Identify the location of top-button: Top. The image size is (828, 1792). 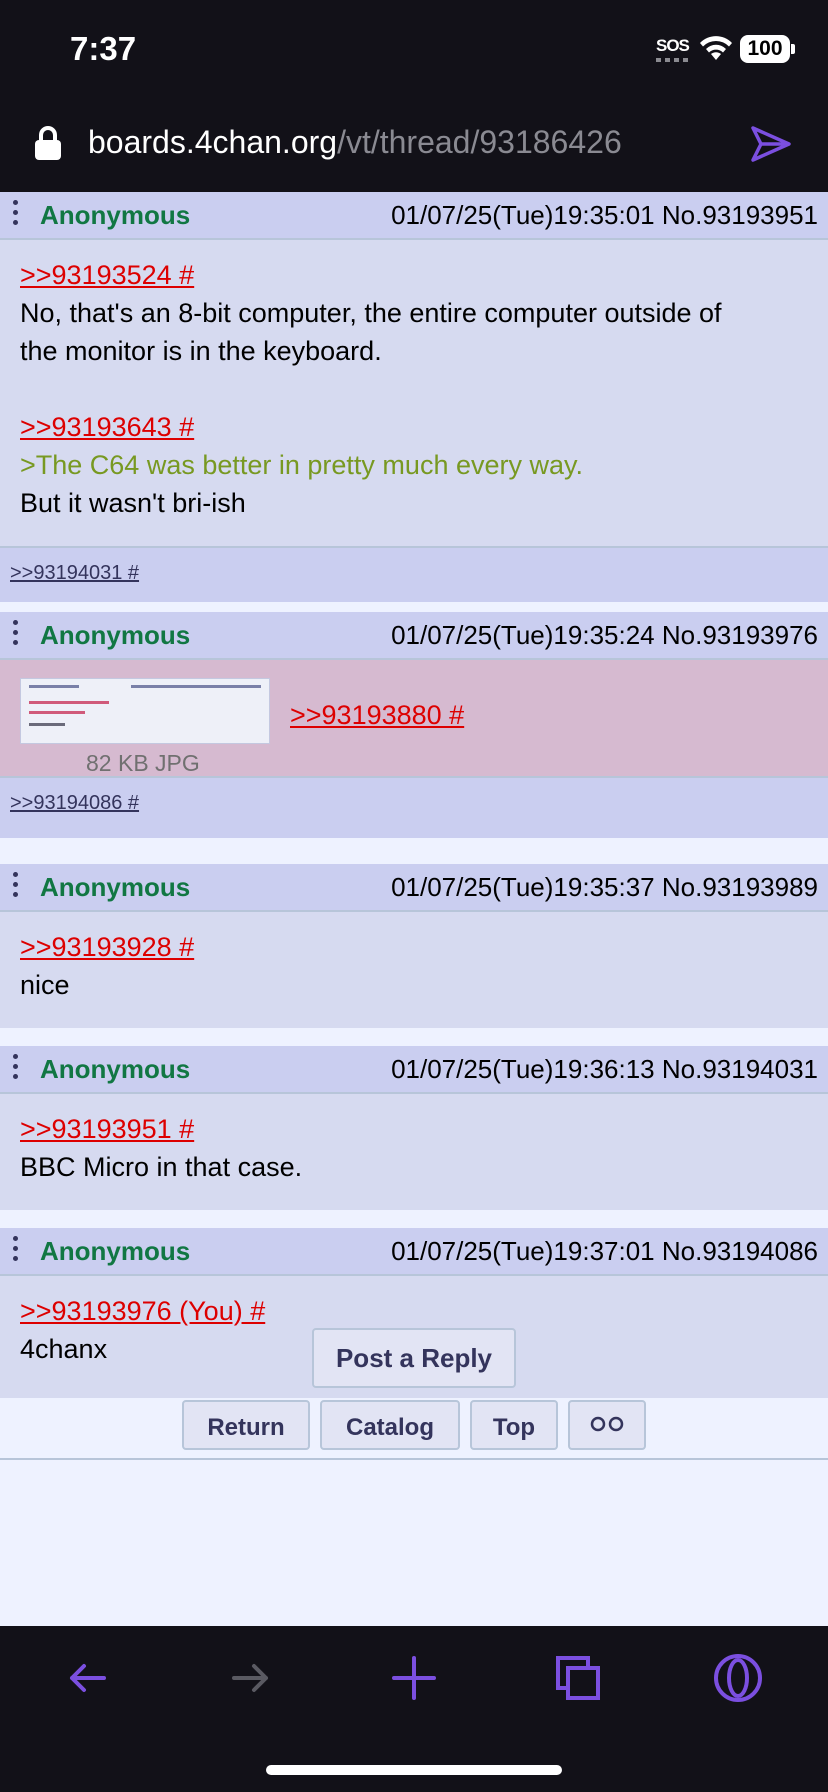
(514, 1425).